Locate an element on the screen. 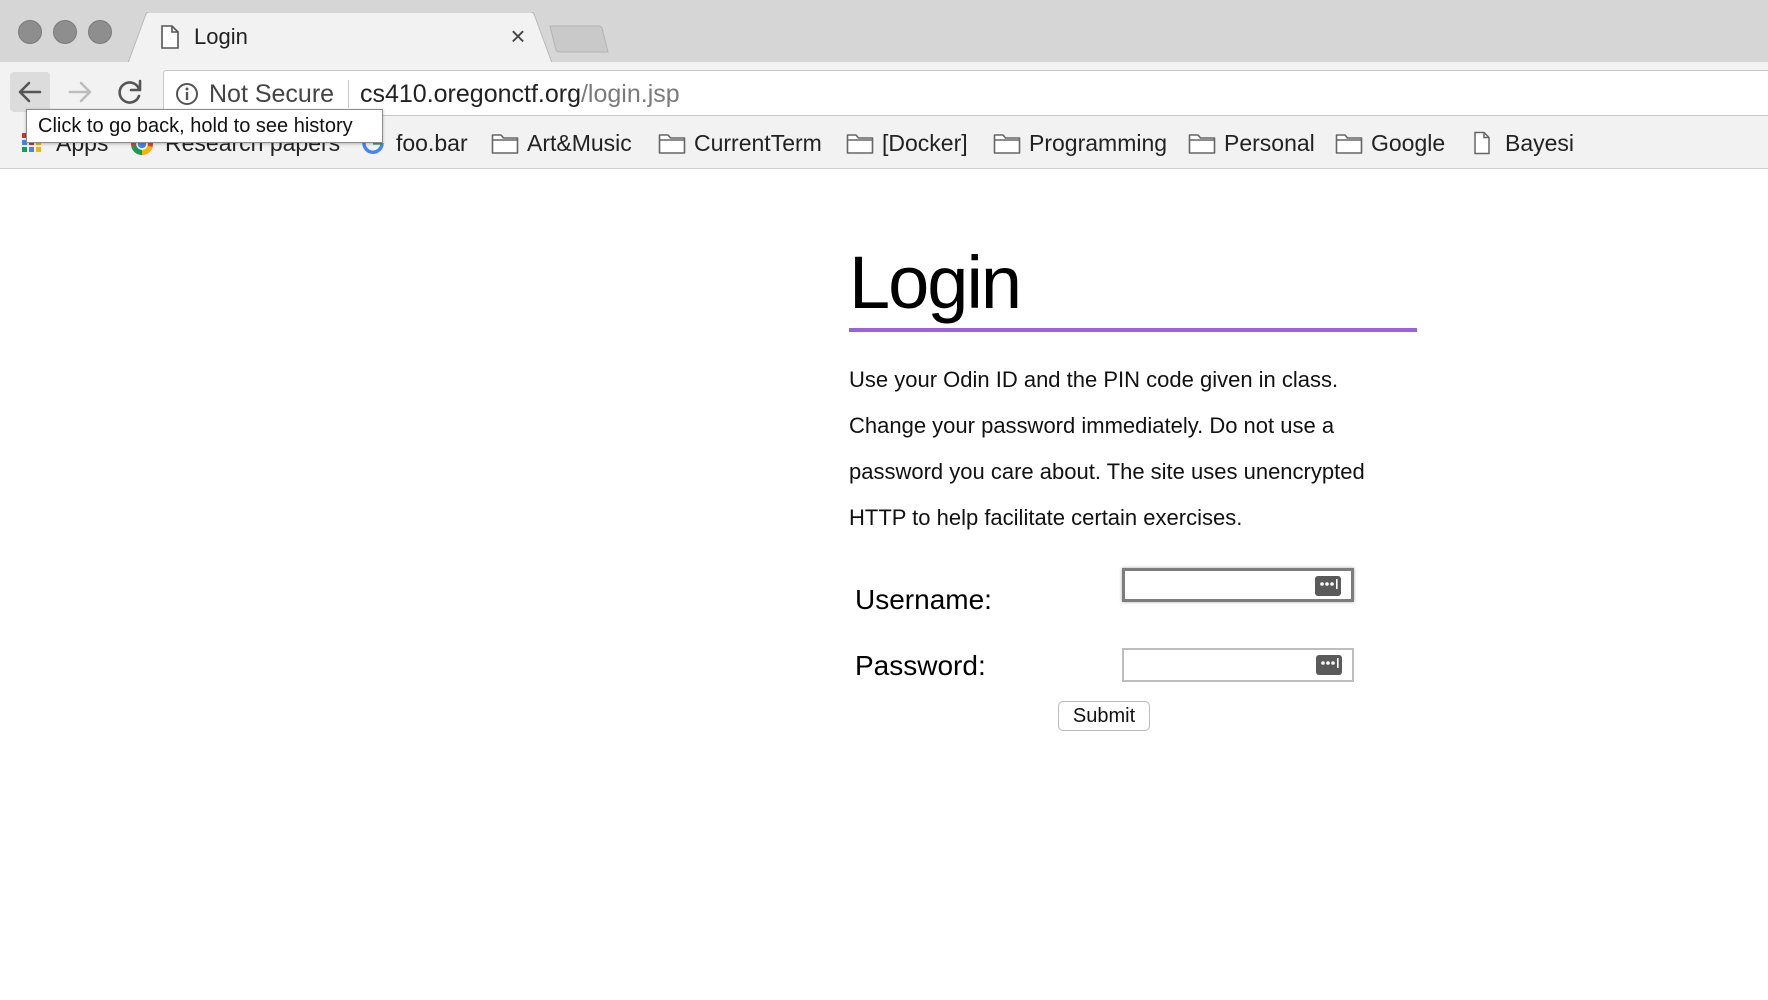 The image size is (1768, 1000). close-tab-icon: × is located at coordinates (518, 36).